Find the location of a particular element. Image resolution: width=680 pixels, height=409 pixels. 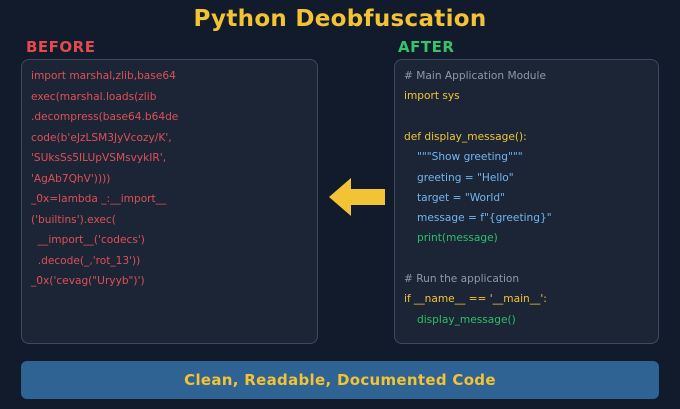

clean-code-line: print(message) is located at coordinates (457, 238).